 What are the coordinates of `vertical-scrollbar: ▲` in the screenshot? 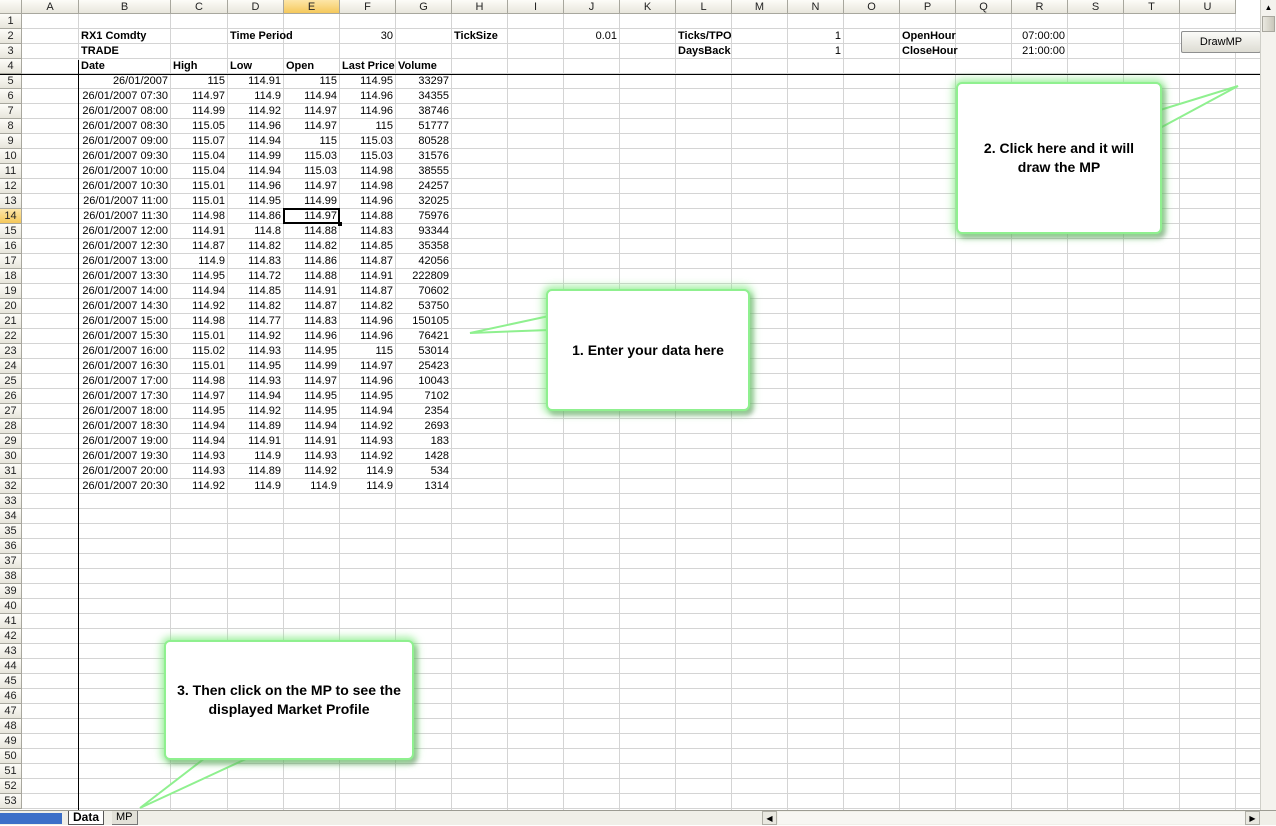 It's located at (1268, 405).